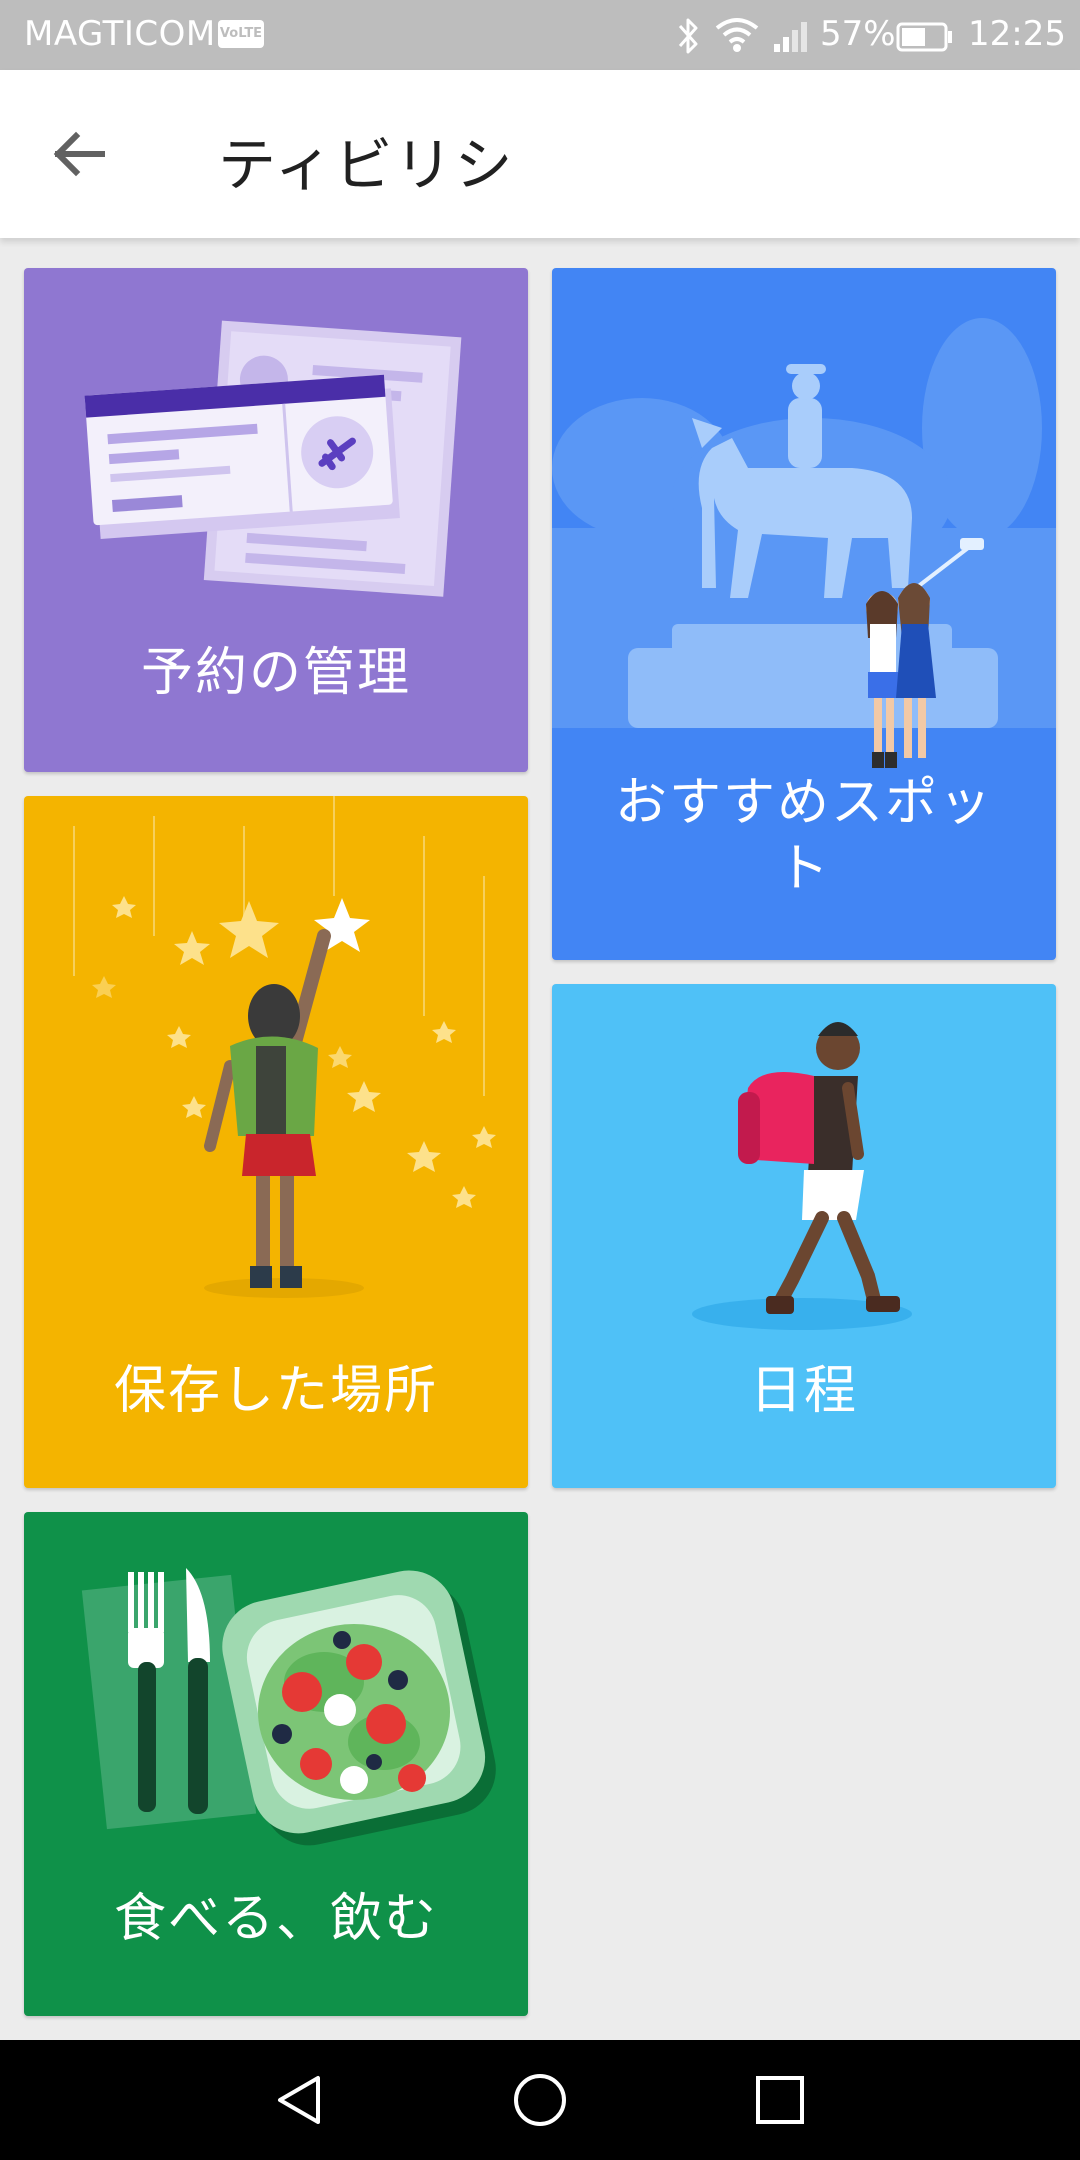  Describe the element at coordinates (288, 1707) in the screenshot. I see `salad-plate-illustration` at that location.